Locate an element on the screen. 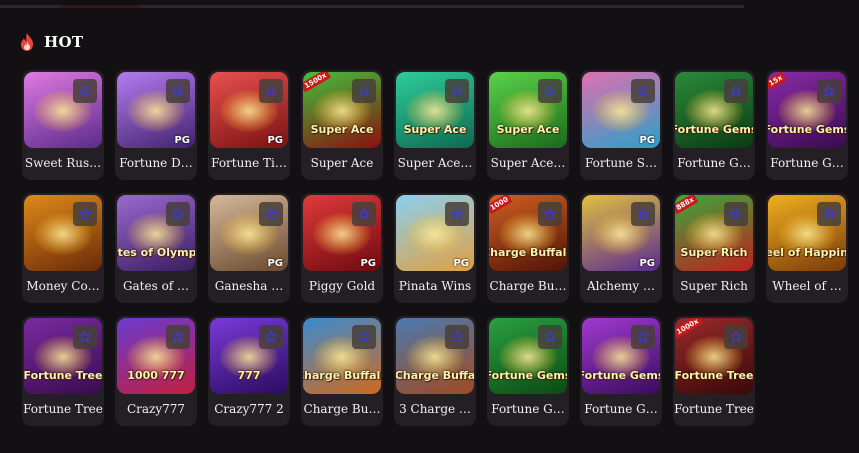  game-card: 888x Super Rich Super Rich is located at coordinates (714, 248).